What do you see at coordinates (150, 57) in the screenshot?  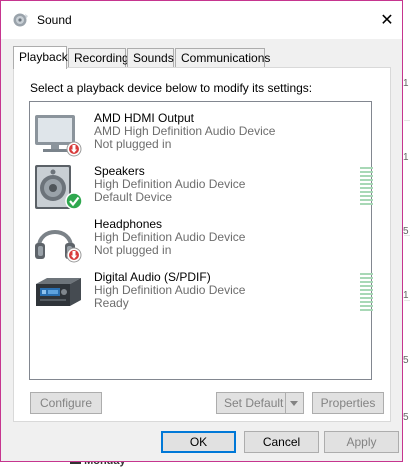 I see `tab-sounds: Sounds` at bounding box center [150, 57].